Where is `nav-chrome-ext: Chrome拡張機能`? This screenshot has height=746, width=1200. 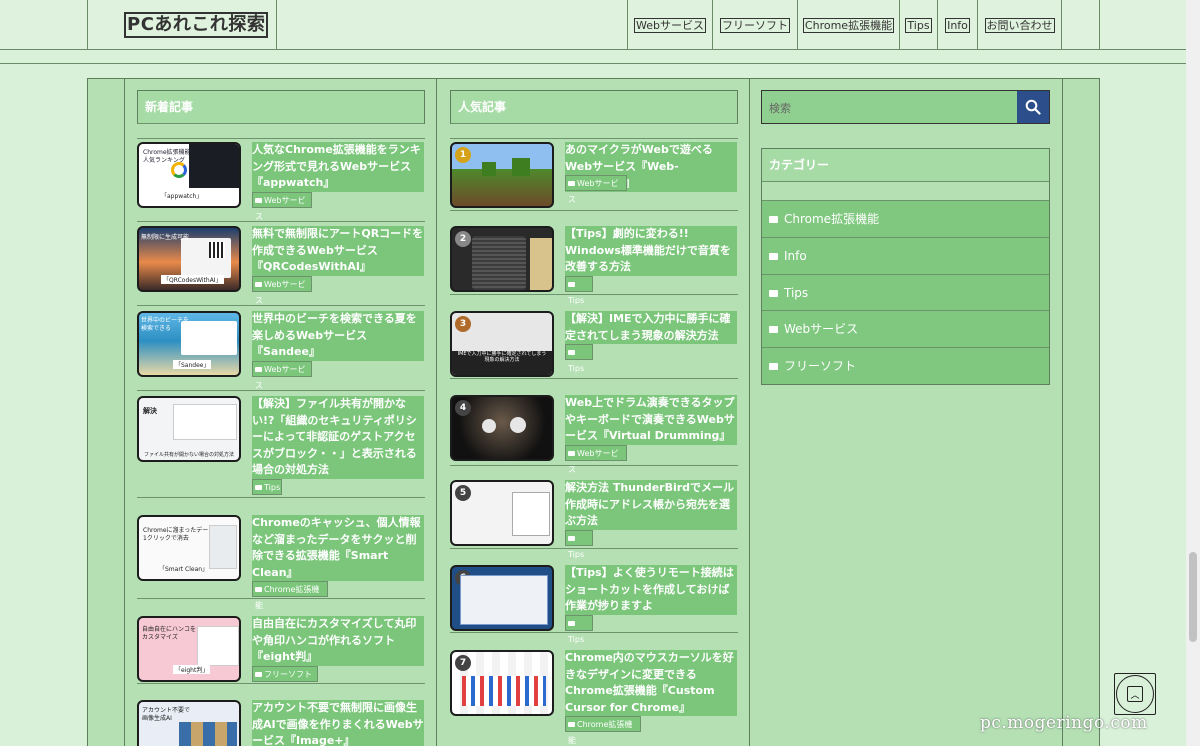 nav-chrome-ext: Chrome拡張機能 is located at coordinates (848, 25).